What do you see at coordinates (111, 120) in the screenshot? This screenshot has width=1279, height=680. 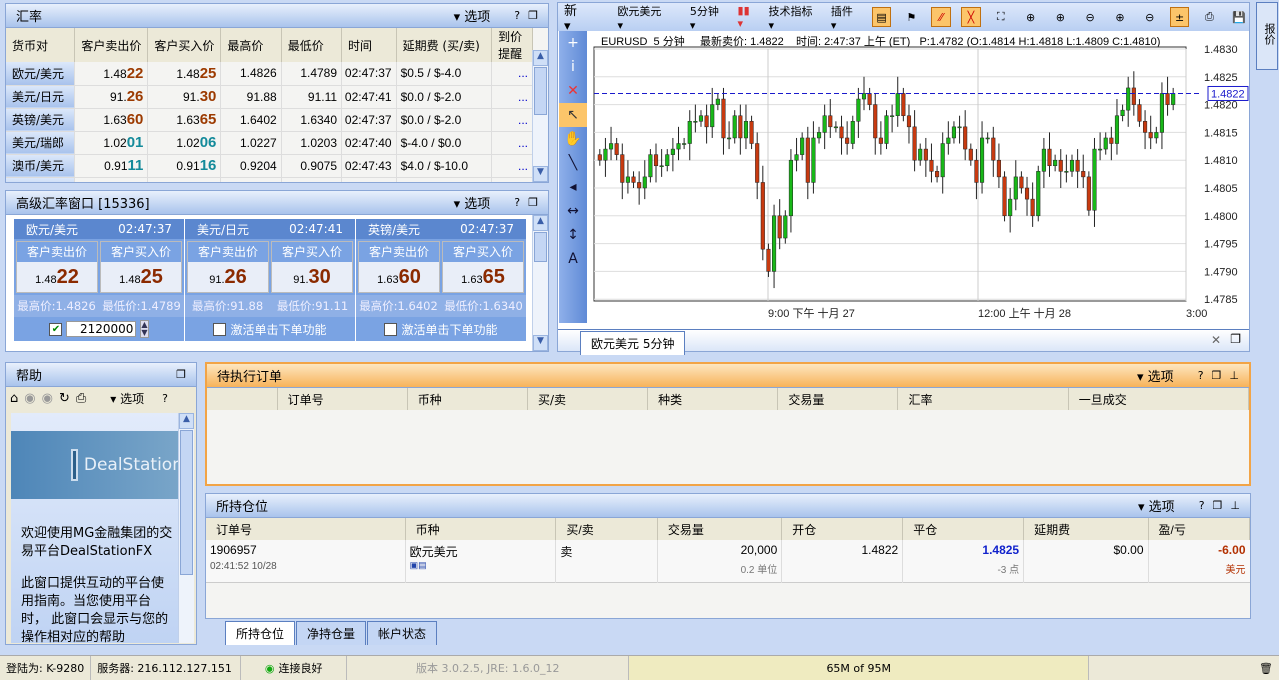 I see `bid-price: 1.6360` at bounding box center [111, 120].